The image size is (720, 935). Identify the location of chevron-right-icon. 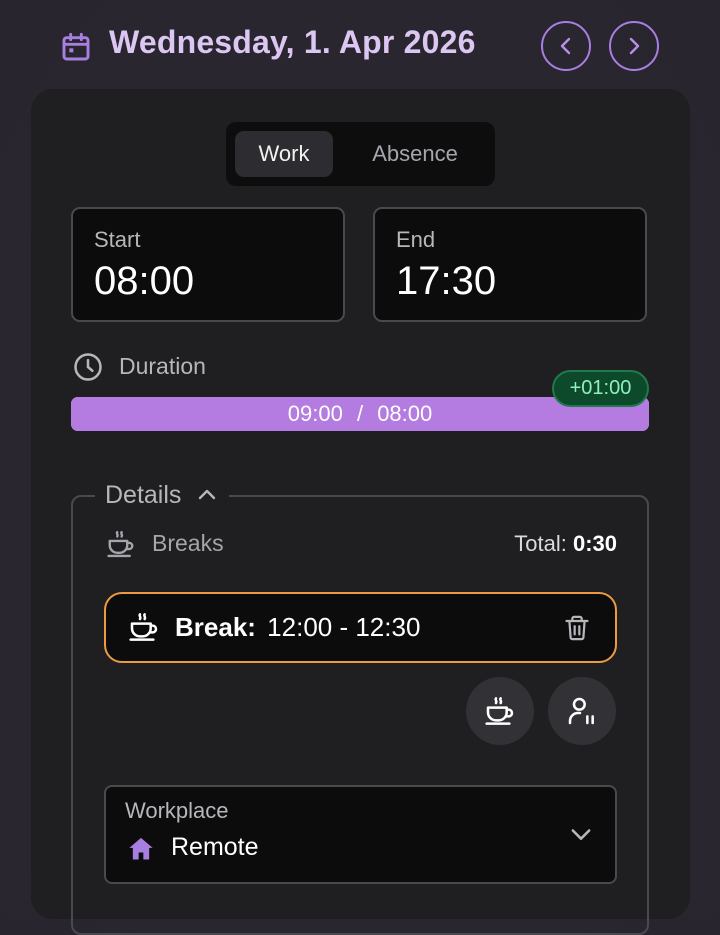
(634, 46).